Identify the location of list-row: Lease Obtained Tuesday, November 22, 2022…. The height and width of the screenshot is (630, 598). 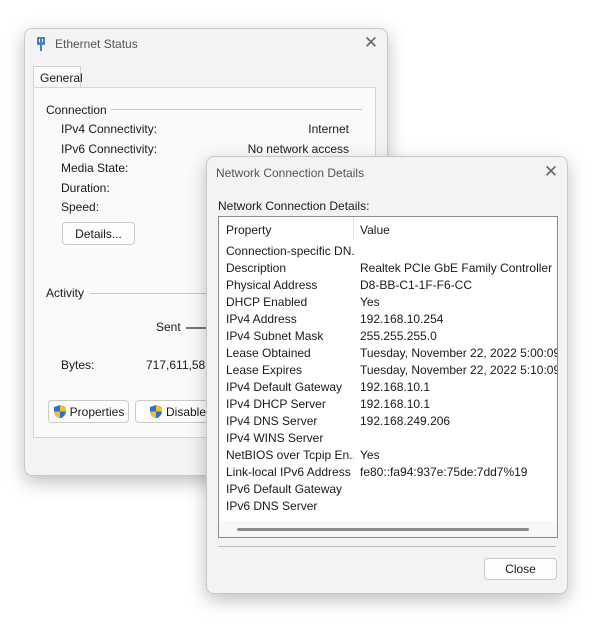
(388, 354).